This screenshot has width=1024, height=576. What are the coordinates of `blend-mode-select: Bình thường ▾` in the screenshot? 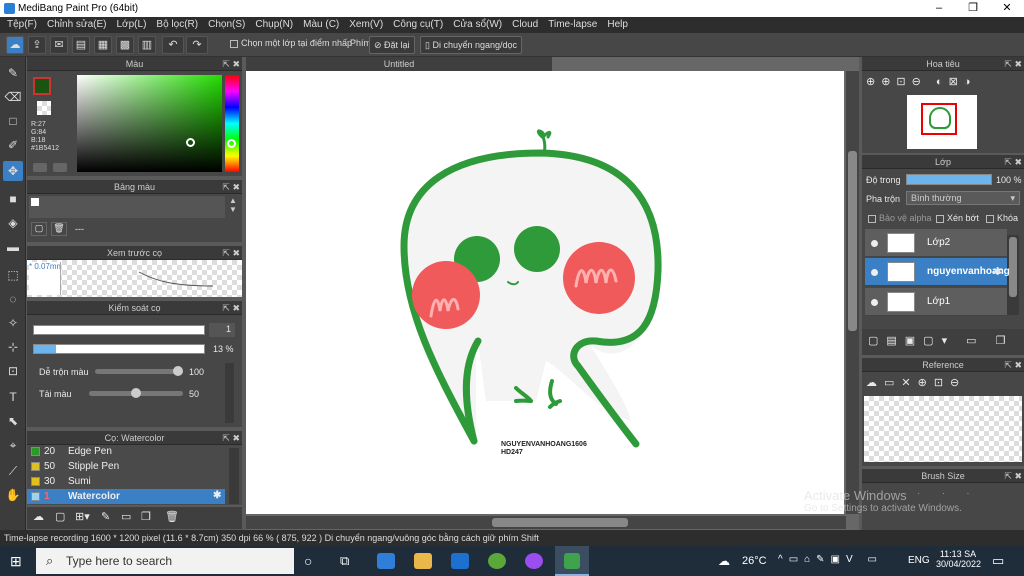 It's located at (963, 198).